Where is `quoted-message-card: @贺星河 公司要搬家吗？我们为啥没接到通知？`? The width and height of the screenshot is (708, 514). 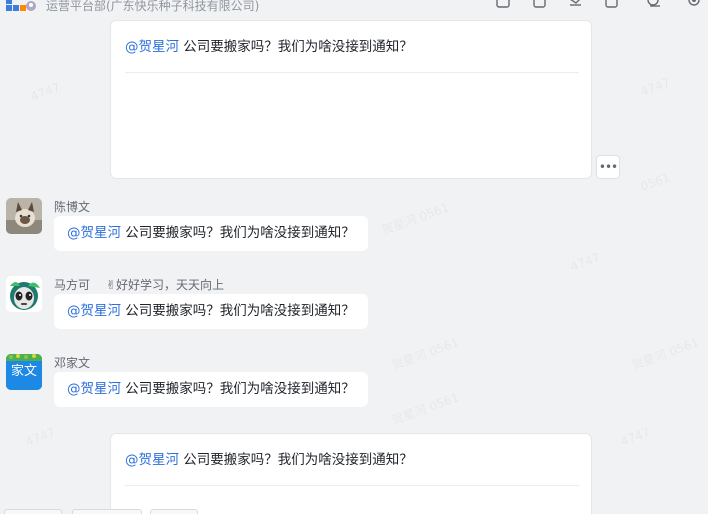
quoted-message-card: @贺星河 公司要搬家吗？我们为啥没接到通知？ is located at coordinates (351, 473).